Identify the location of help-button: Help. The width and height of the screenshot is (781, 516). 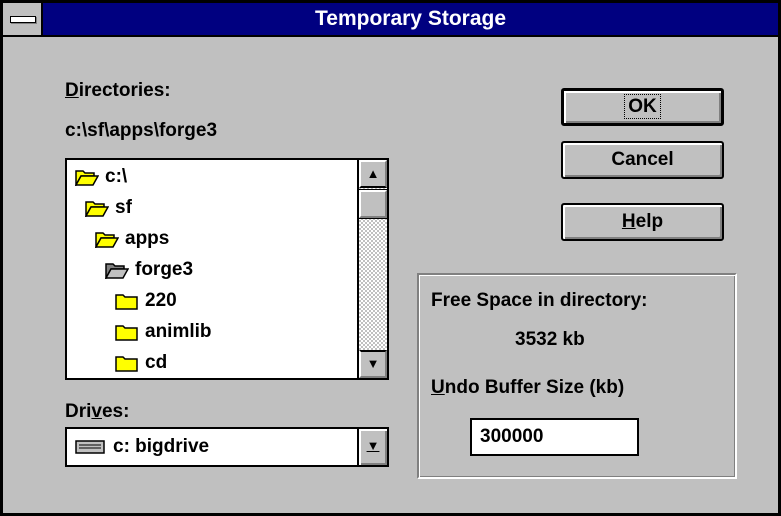
(642, 222).